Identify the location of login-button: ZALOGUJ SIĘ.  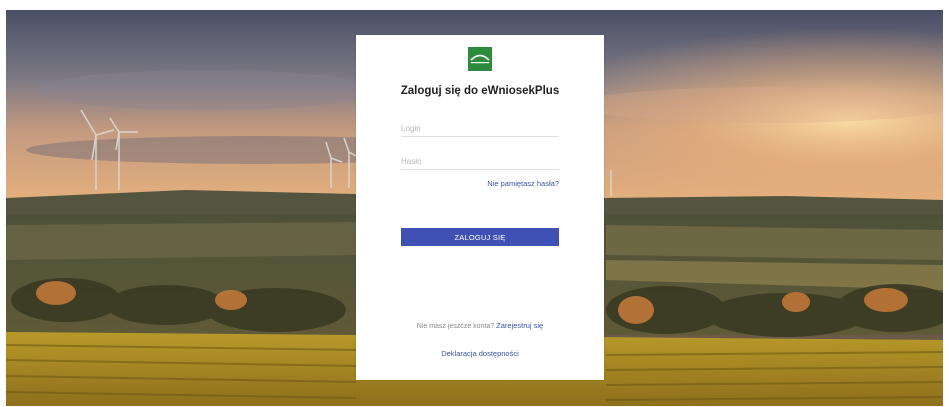
(480, 237).